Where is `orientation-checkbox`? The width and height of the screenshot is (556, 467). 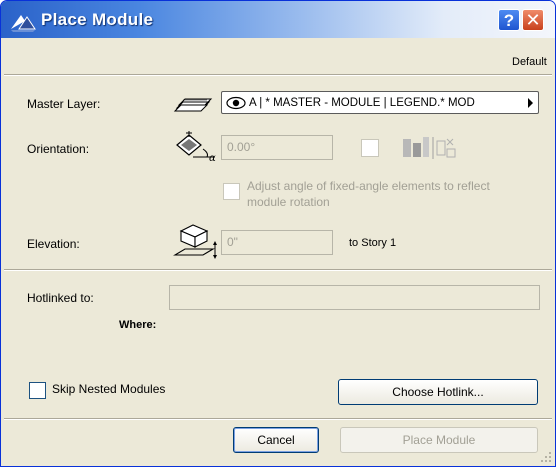 orientation-checkbox is located at coordinates (370, 148).